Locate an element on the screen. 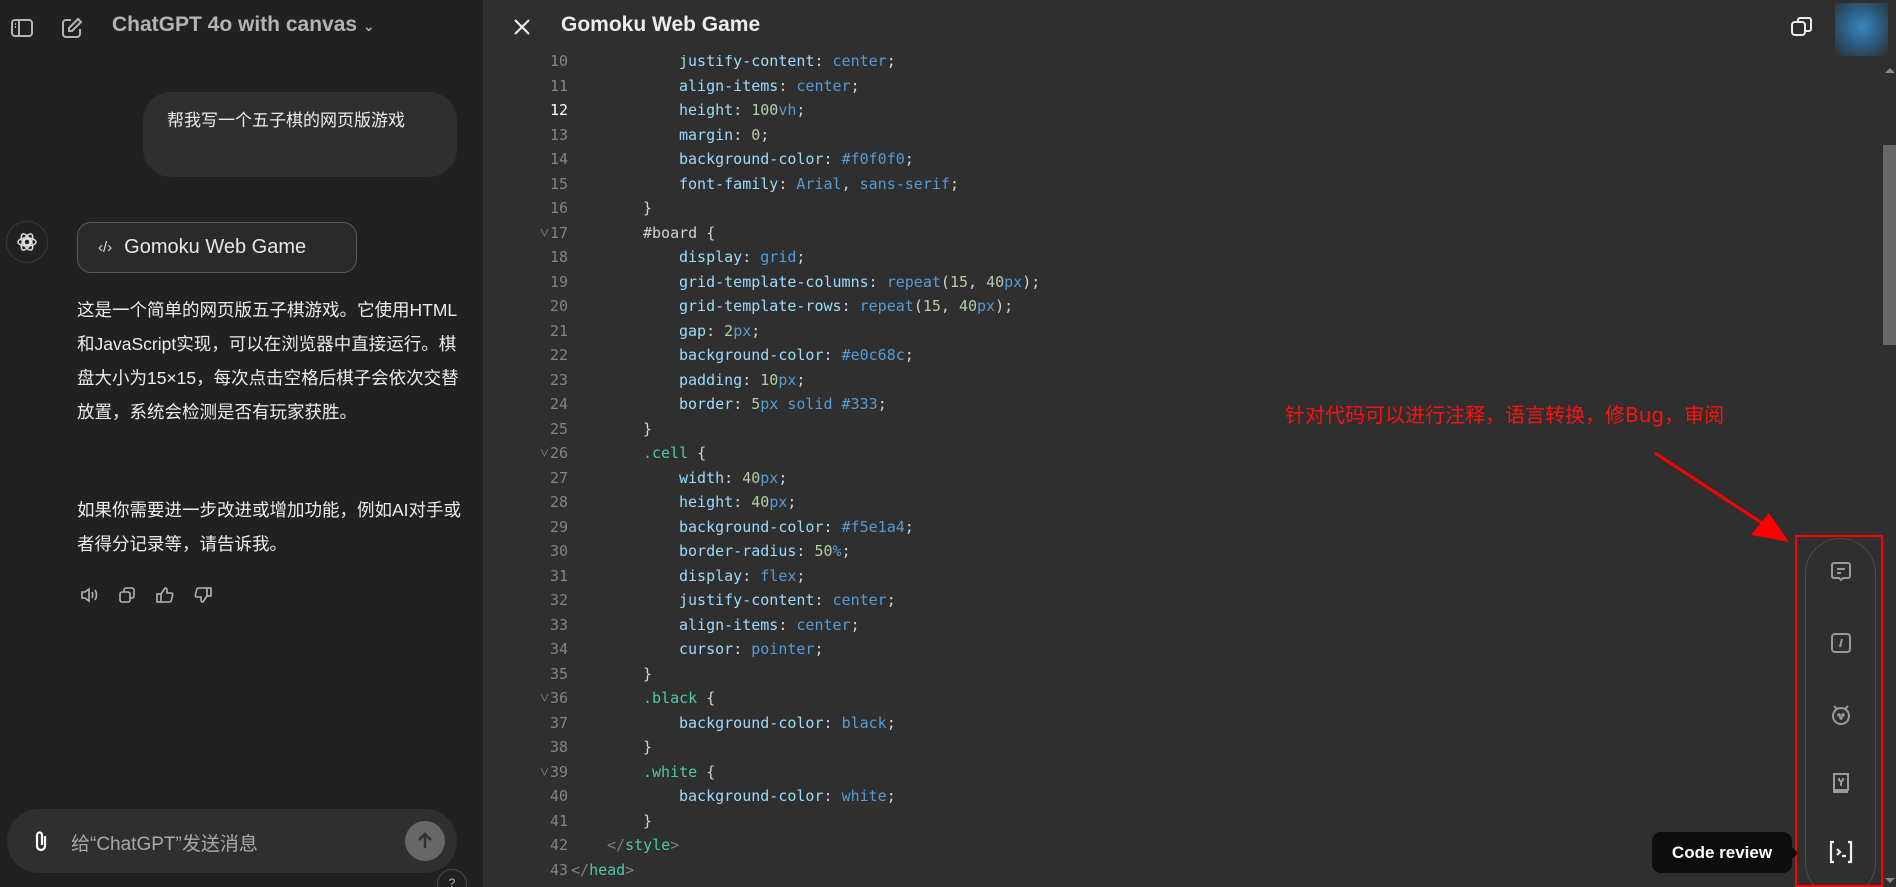 The width and height of the screenshot is (1896, 887). code-text: background-color: #e0c68c; is located at coordinates (796, 355).